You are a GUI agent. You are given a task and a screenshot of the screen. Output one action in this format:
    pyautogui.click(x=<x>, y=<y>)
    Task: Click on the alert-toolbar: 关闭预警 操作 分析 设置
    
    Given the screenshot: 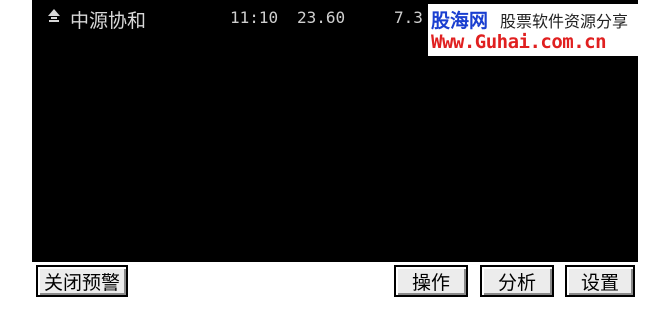 What is the action you would take?
    pyautogui.click(x=335, y=281)
    